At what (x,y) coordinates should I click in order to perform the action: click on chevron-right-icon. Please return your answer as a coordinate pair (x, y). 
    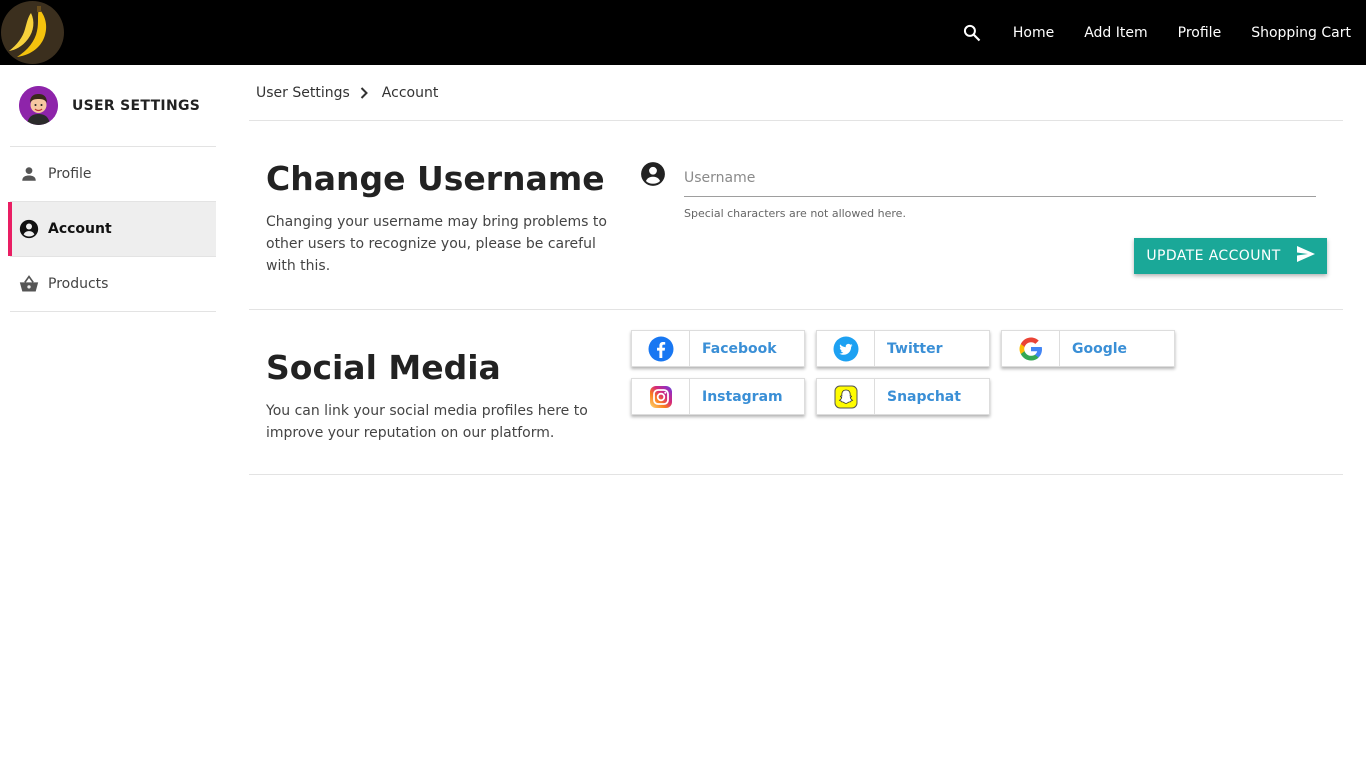
    Looking at the image, I should click on (365, 92).